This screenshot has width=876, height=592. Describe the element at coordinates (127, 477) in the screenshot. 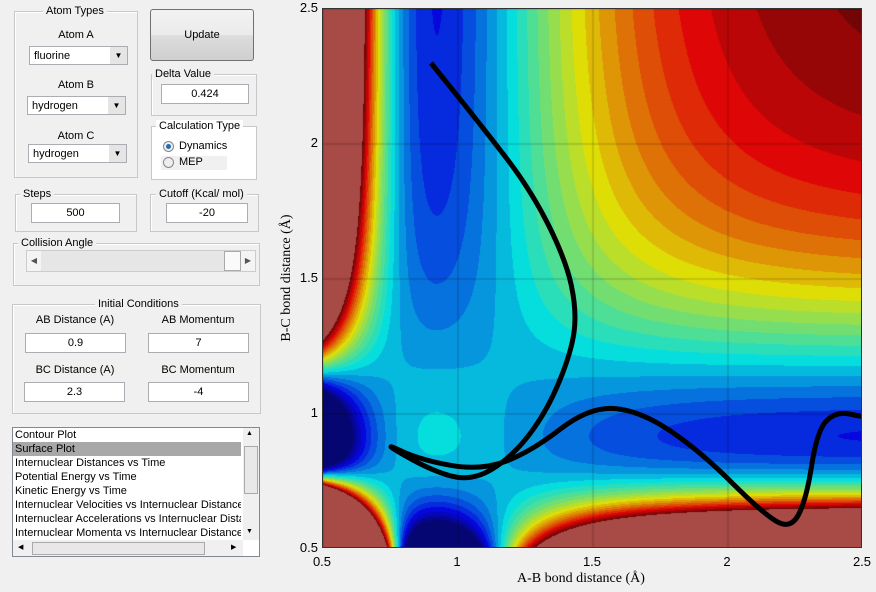

I see `list-item: Potential Energy vs Time` at that location.